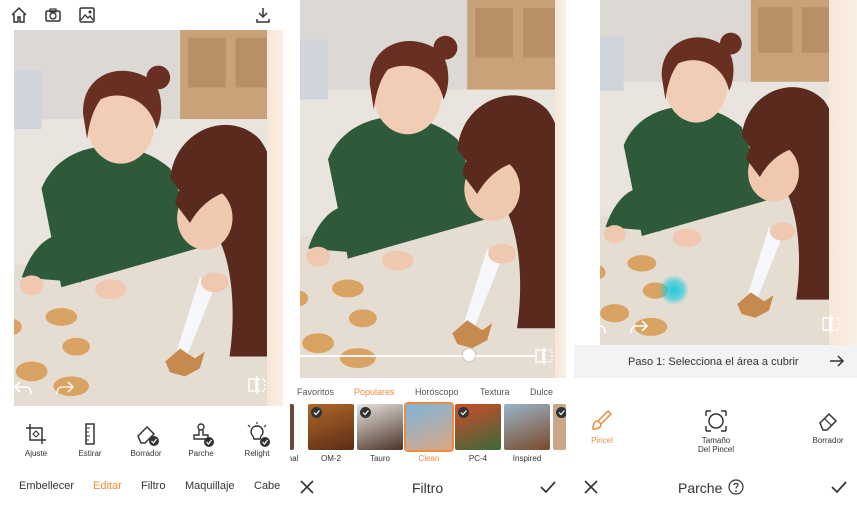 Image resolution: width=857 pixels, height=508 pixels. What do you see at coordinates (87, 15) in the screenshot?
I see `gallery-icon` at bounding box center [87, 15].